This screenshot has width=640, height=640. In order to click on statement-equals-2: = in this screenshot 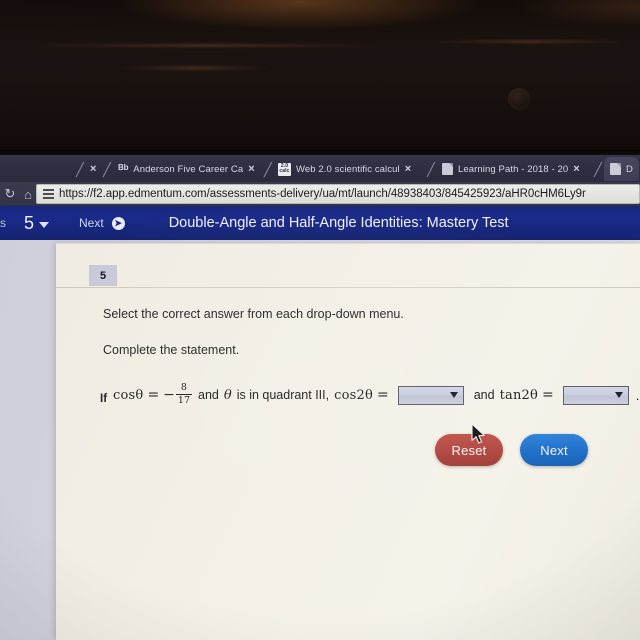, I will do `click(548, 395)`.